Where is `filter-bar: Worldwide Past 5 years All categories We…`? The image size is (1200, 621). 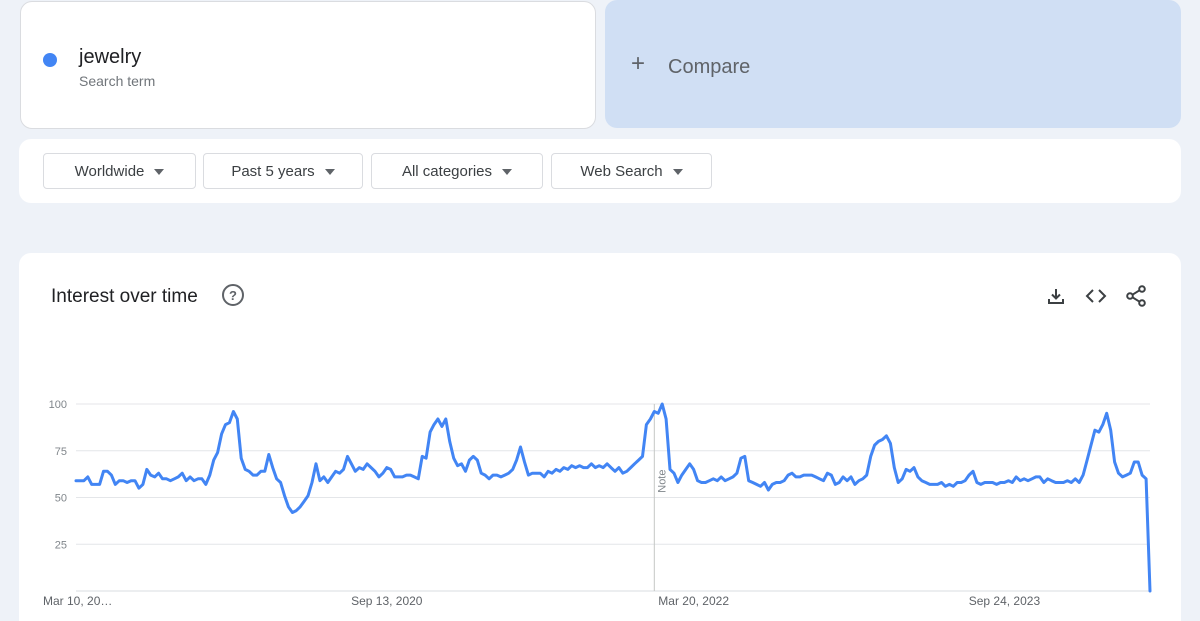
filter-bar: Worldwide Past 5 years All categories We… is located at coordinates (600, 171).